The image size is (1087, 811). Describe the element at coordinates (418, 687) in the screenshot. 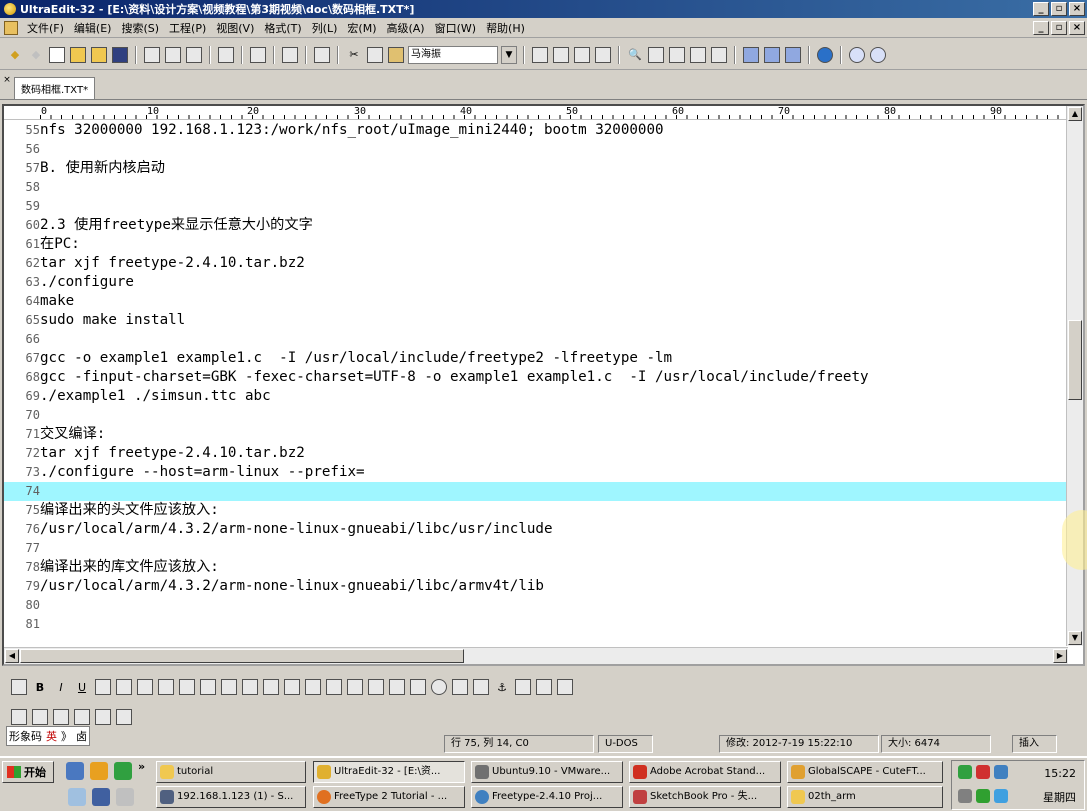

I see `checkbox-icon` at that location.